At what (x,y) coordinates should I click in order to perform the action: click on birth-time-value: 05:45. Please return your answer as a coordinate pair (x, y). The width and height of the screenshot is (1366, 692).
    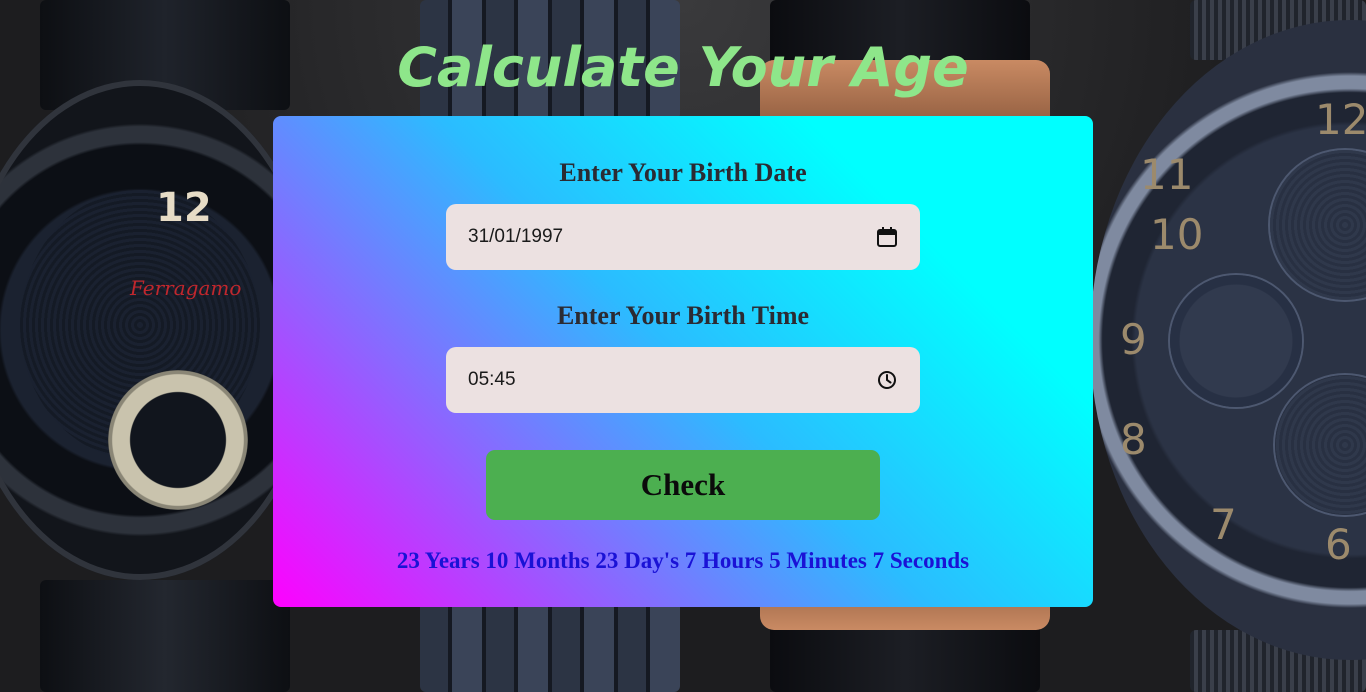
    Looking at the image, I should click on (492, 379).